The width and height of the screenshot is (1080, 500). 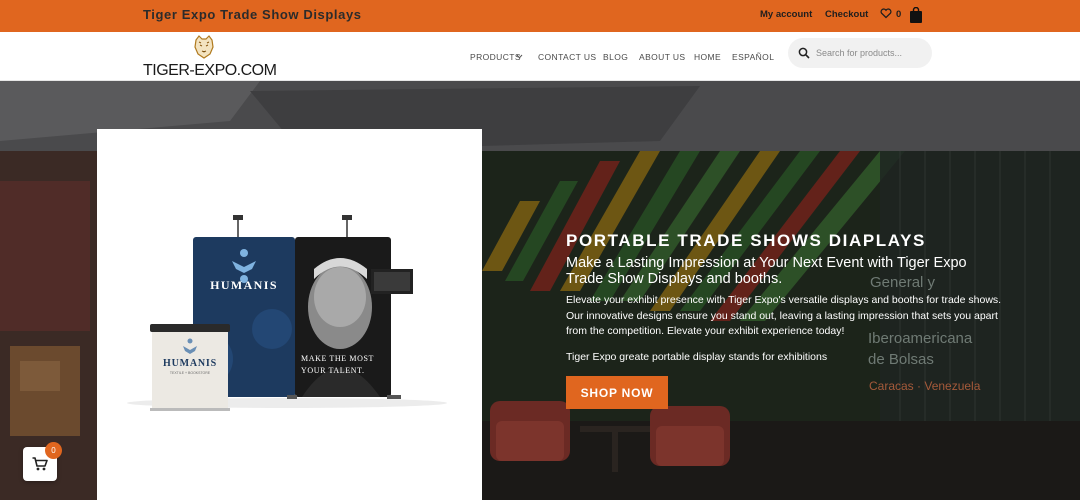 What do you see at coordinates (190, 373) in the screenshot?
I see `counter-tagline: TEXTILE + BOOKSTORE` at bounding box center [190, 373].